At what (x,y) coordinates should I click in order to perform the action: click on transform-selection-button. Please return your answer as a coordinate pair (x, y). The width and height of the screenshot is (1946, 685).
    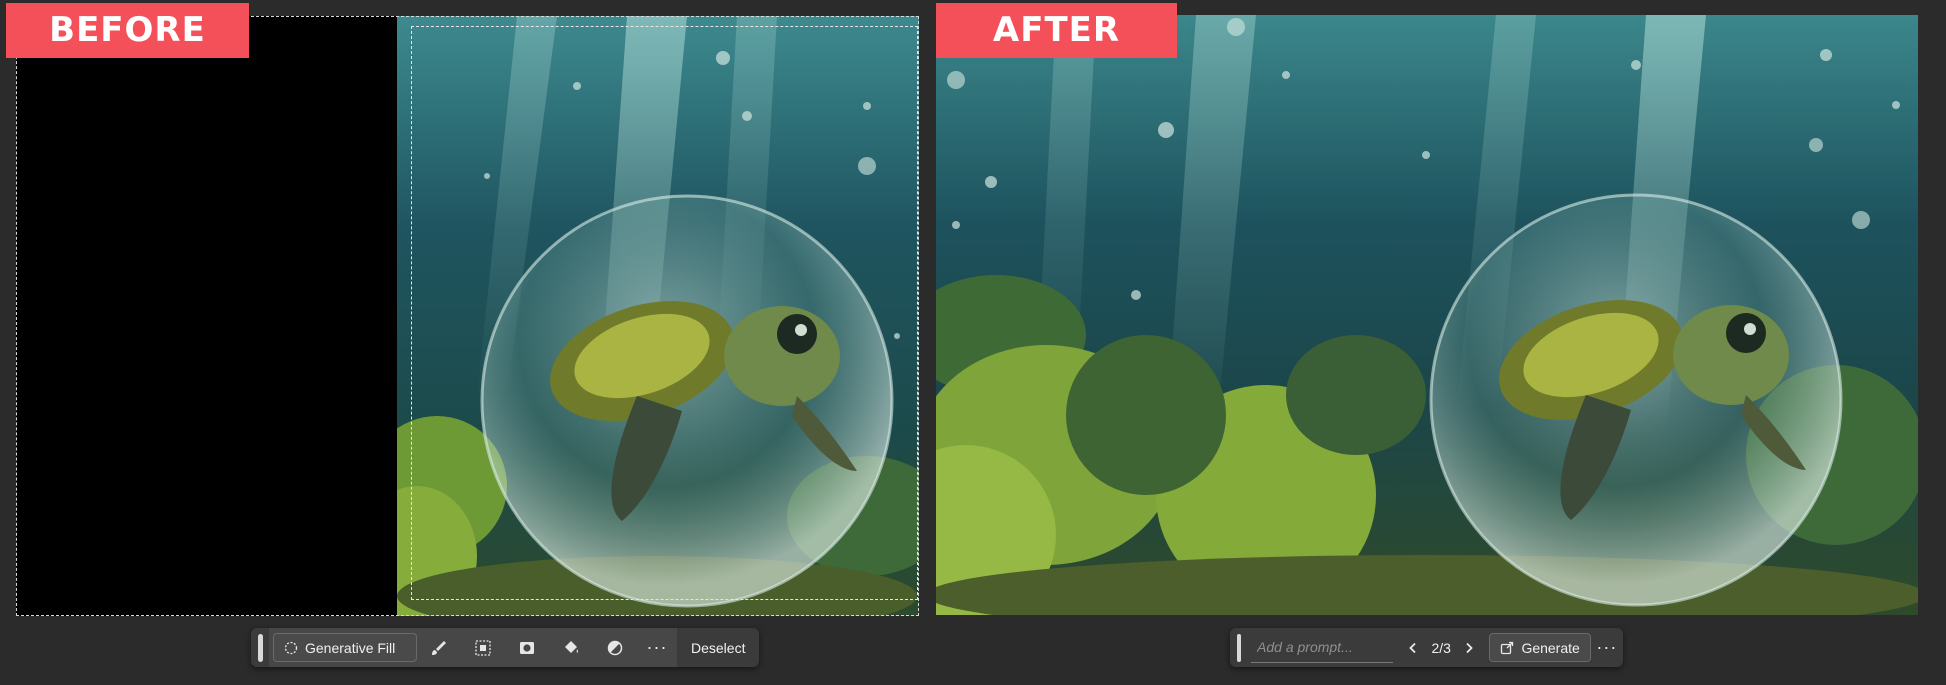
    Looking at the image, I should click on (483, 647).